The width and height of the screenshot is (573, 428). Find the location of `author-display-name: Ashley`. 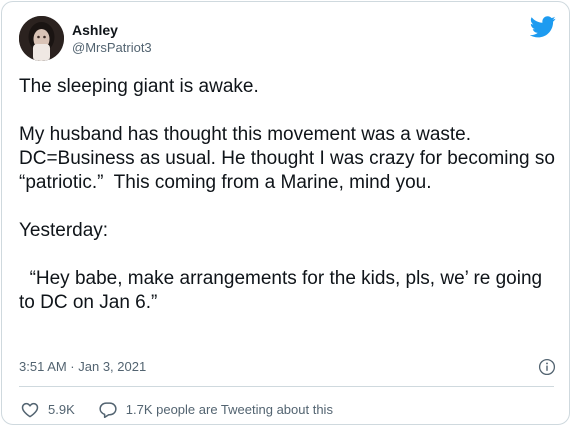

author-display-name: Ashley is located at coordinates (95, 30).